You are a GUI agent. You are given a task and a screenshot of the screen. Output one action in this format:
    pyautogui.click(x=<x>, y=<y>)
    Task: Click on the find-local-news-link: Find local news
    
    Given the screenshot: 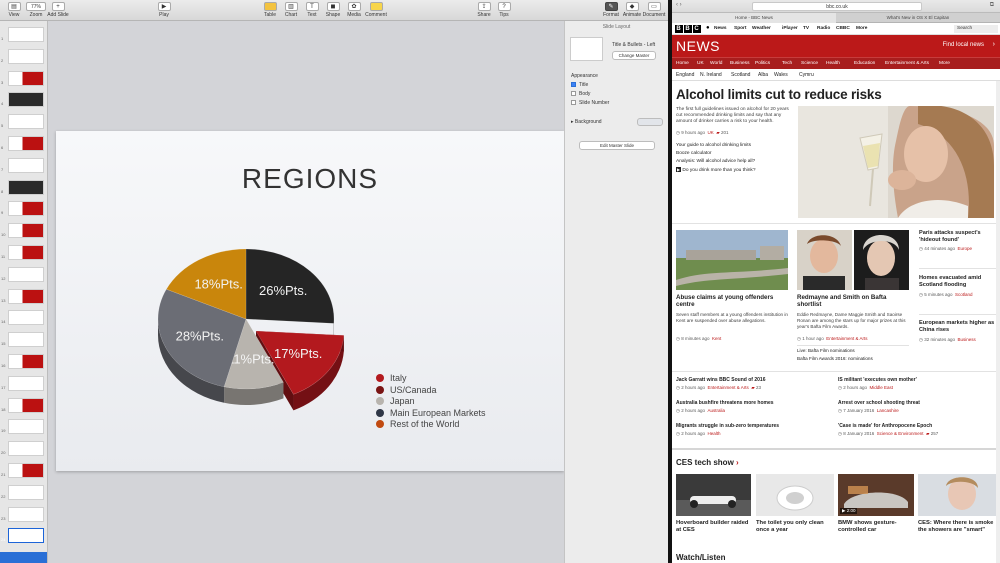 What is the action you would take?
    pyautogui.click(x=963, y=45)
    